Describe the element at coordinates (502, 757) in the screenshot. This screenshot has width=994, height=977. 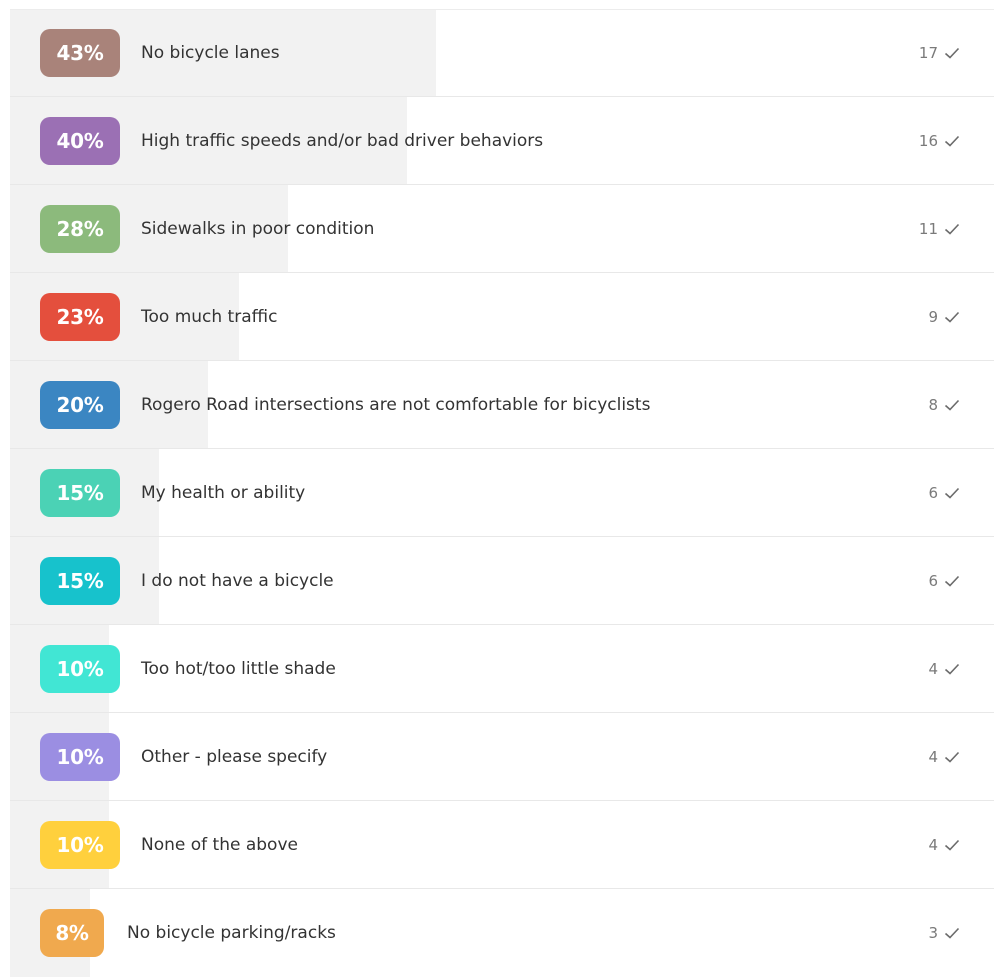
I see `result-row: 10% Other - please specify 4` at that location.